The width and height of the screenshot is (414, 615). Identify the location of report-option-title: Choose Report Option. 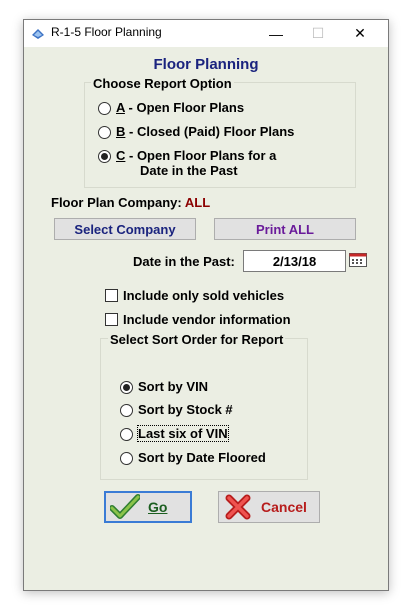
(162, 83).